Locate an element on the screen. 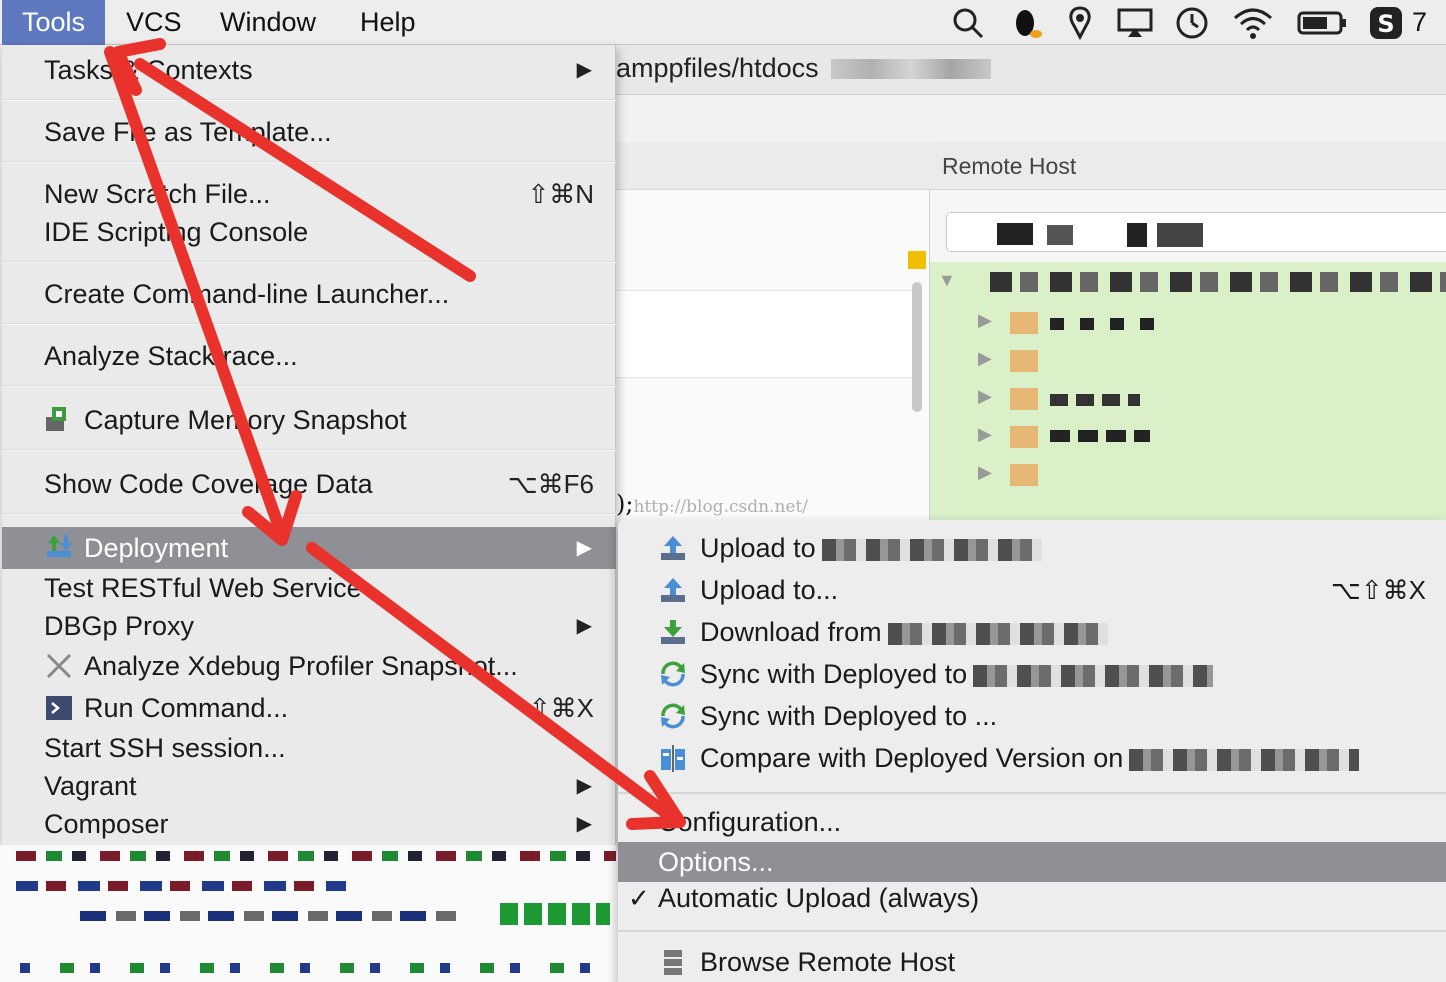 This screenshot has width=1446, height=982. svg-text: S is located at coordinates (1385, 24).